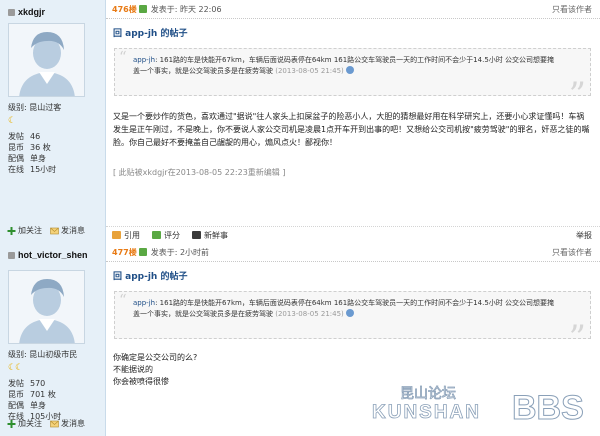 Image resolution: width=600 pixels, height=436 pixels. I want to click on floor-number: 477楼, so click(124, 252).